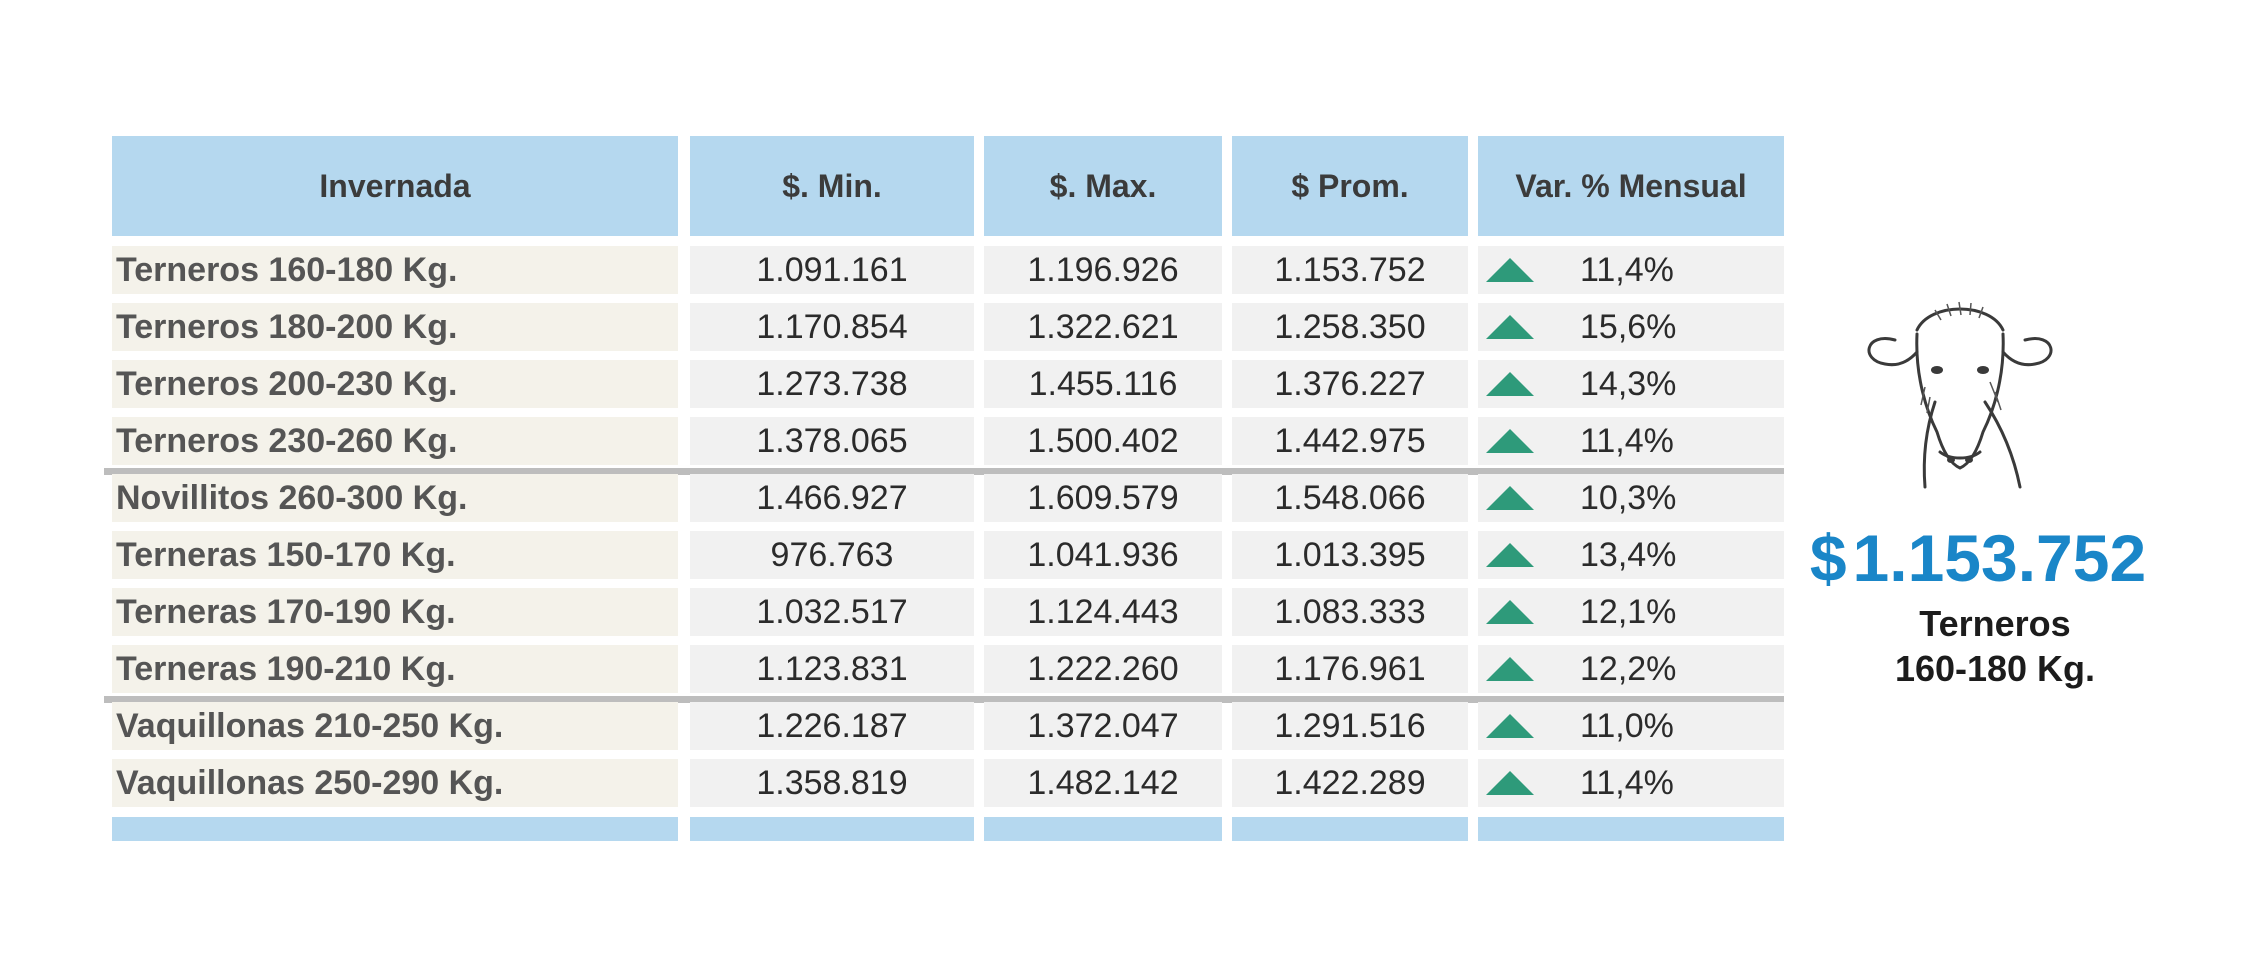  I want to click on highlight-caption-line2: 160-180 Kg., so click(1995, 668).